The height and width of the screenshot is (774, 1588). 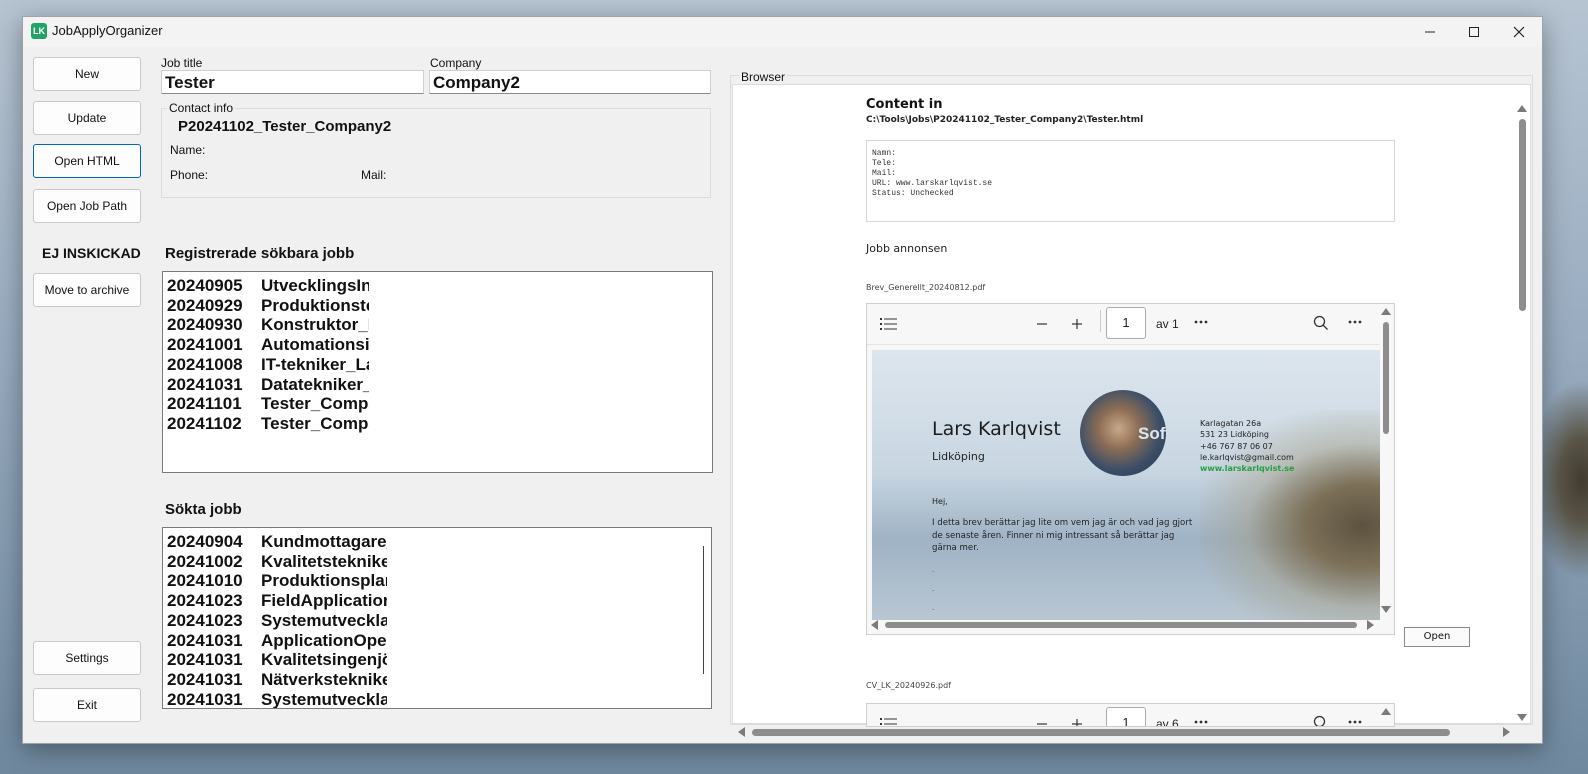 What do you see at coordinates (1522, 108) in the screenshot?
I see `browser-scroll-up-icon` at bounding box center [1522, 108].